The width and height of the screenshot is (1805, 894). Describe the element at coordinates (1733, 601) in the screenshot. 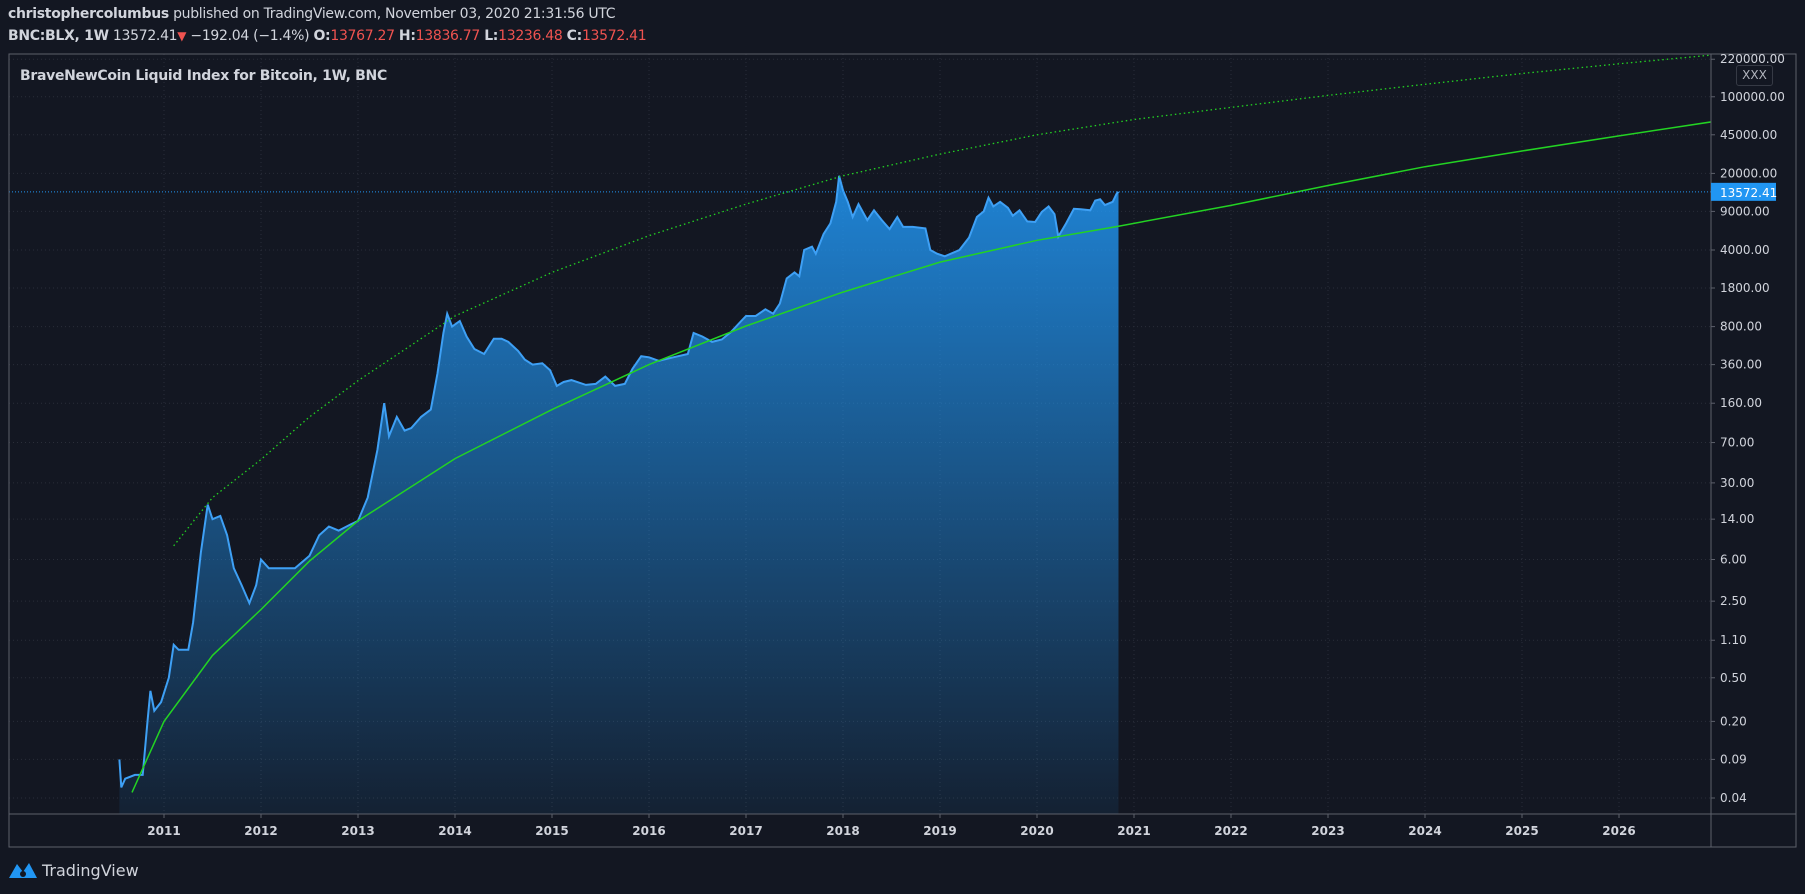

I see `price-axis-label: 2.50` at that location.